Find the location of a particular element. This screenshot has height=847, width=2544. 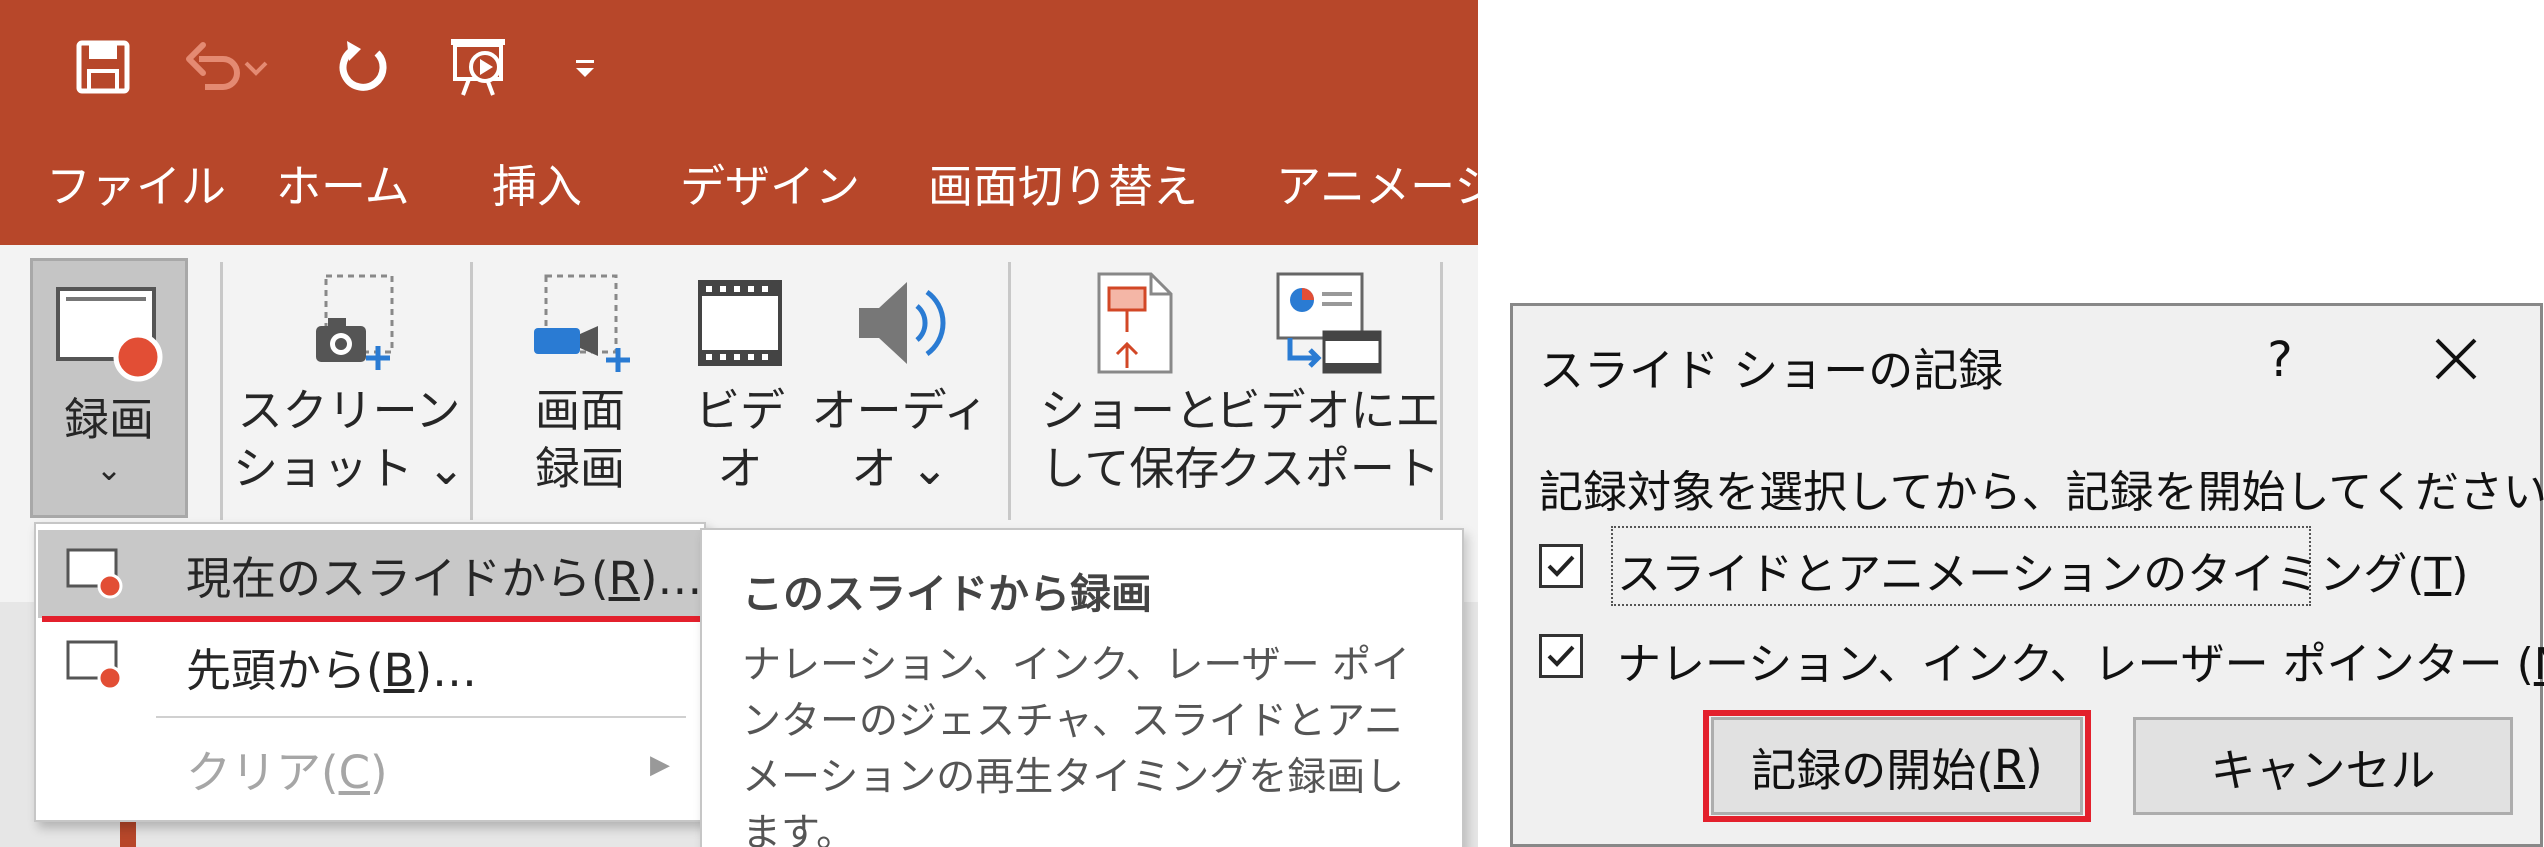

record-dropdown-menu: 現在のスライドから(R)… 先頭から(B)… クリア(C) ▶ is located at coordinates (370, 672).